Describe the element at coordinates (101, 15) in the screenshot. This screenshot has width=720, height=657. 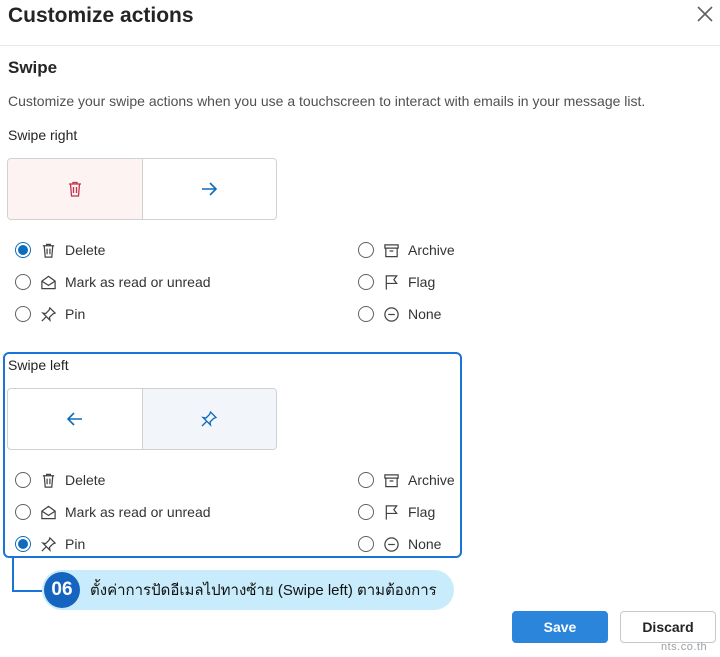
I see `dialog-title: Customize actions` at that location.